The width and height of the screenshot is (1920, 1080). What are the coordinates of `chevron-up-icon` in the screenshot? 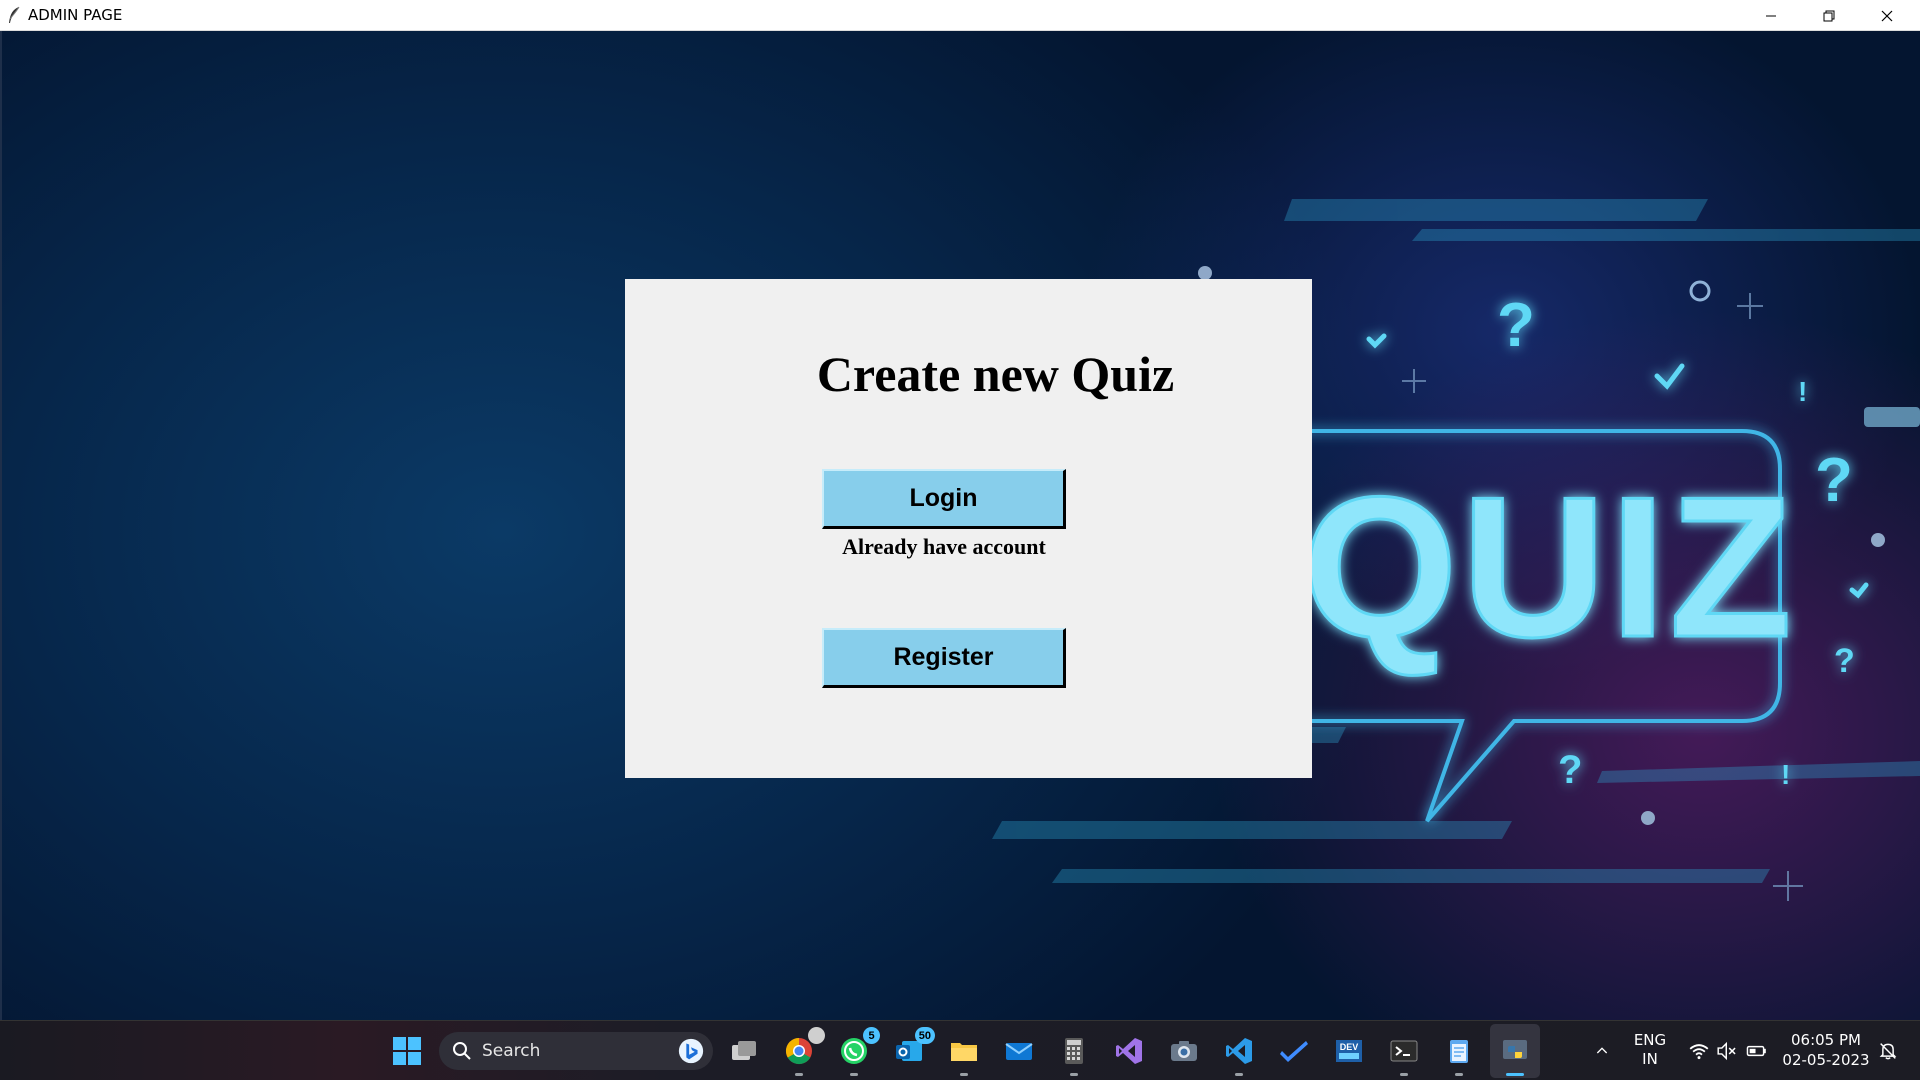 It's located at (1602, 1050).